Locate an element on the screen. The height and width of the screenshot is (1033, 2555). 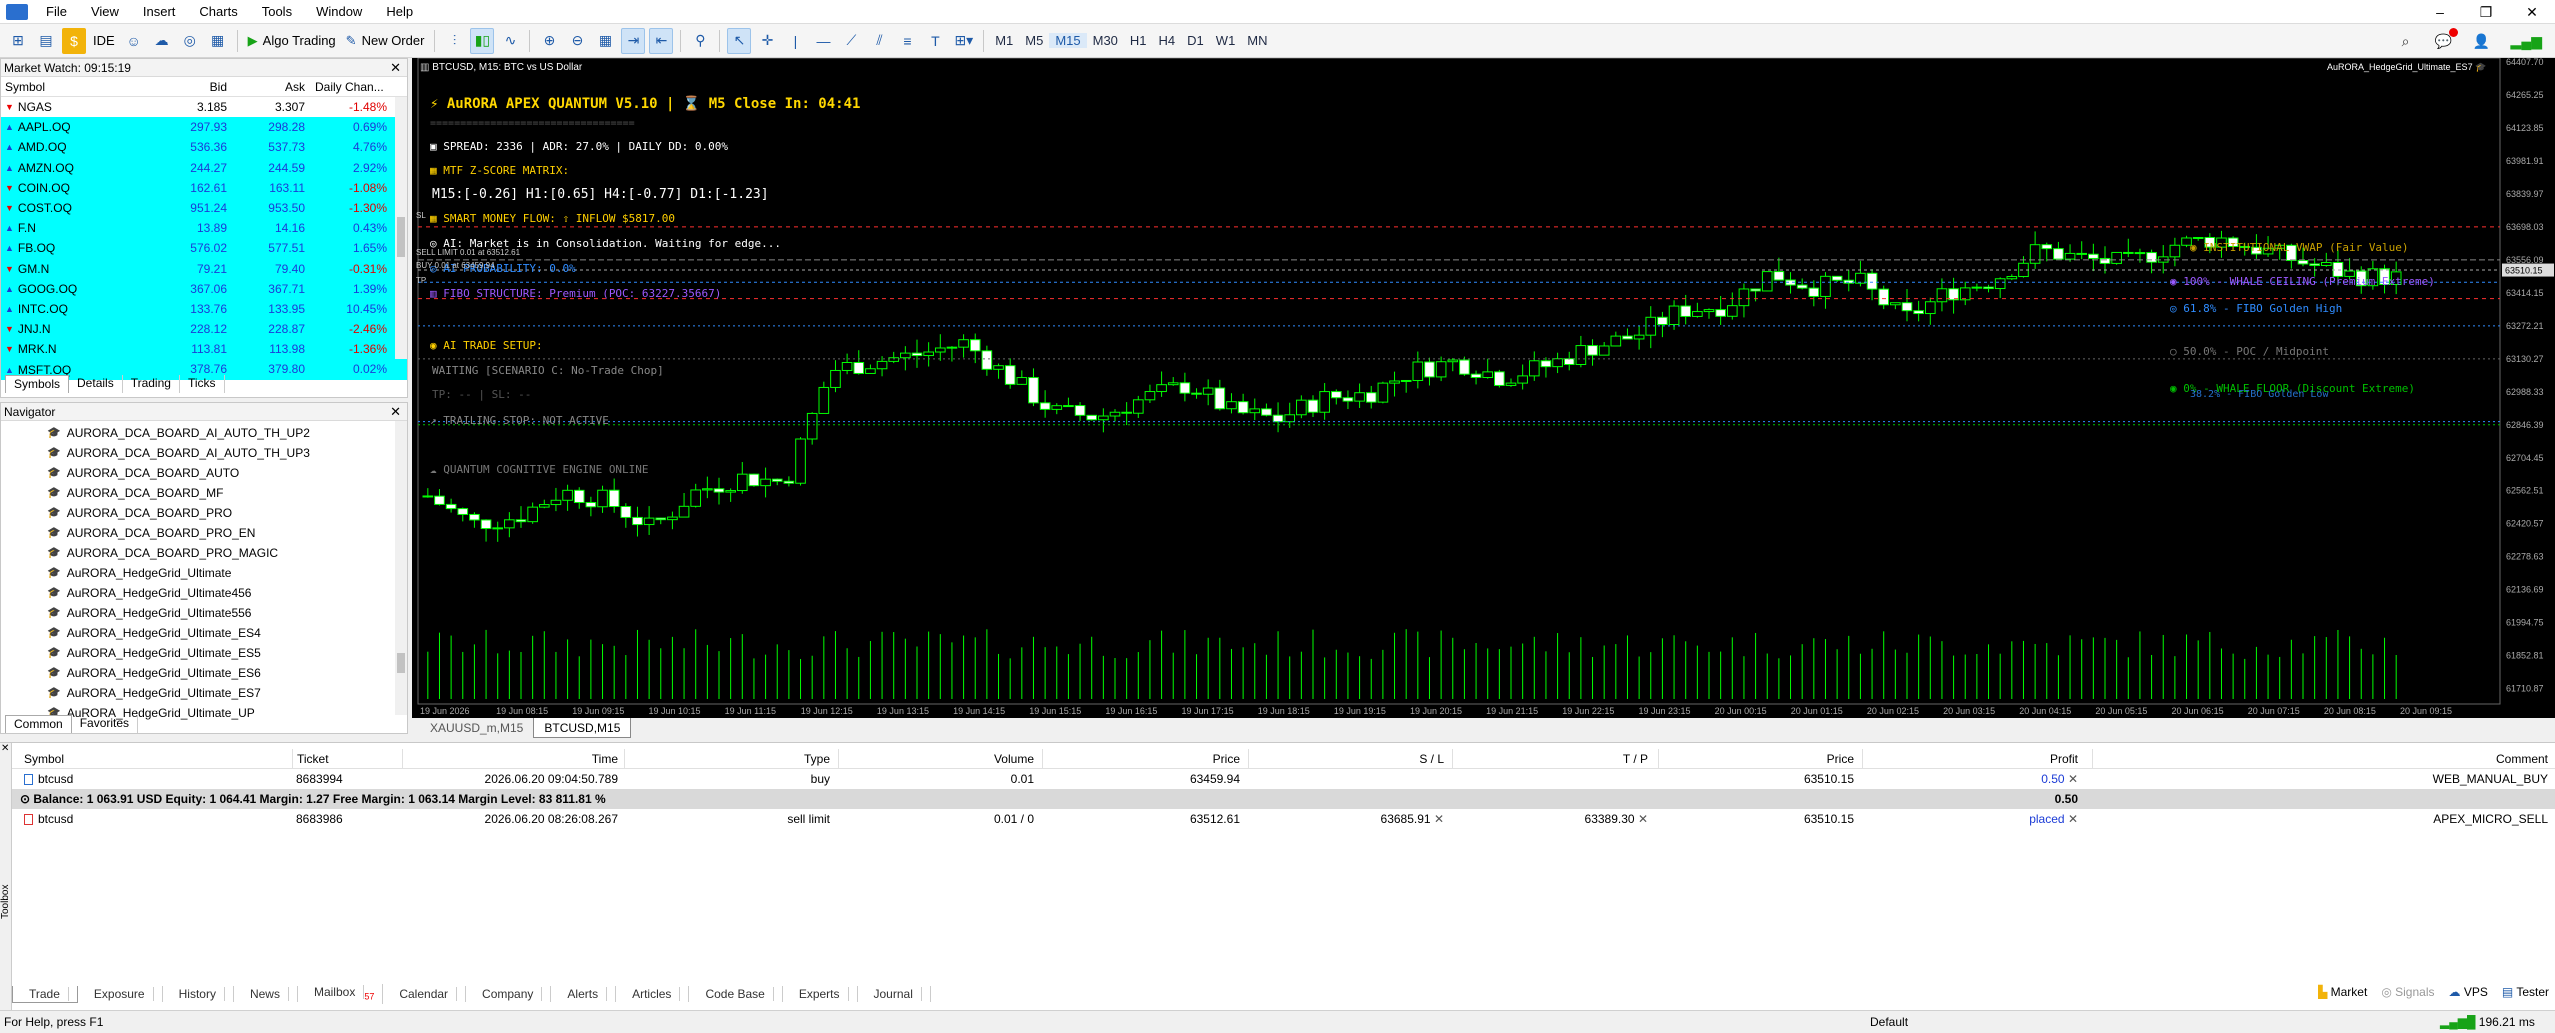
navigator-item: 🎓 AuRORA_HedgeGrid_Ultimate is located at coordinates (204, 573).